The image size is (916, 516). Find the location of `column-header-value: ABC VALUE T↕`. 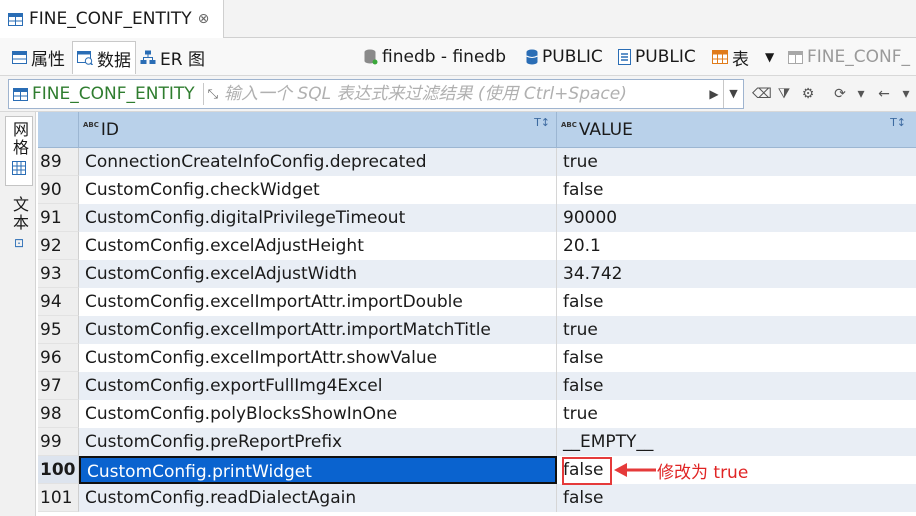

column-header-value: ABC VALUE T↕ is located at coordinates (736, 130).